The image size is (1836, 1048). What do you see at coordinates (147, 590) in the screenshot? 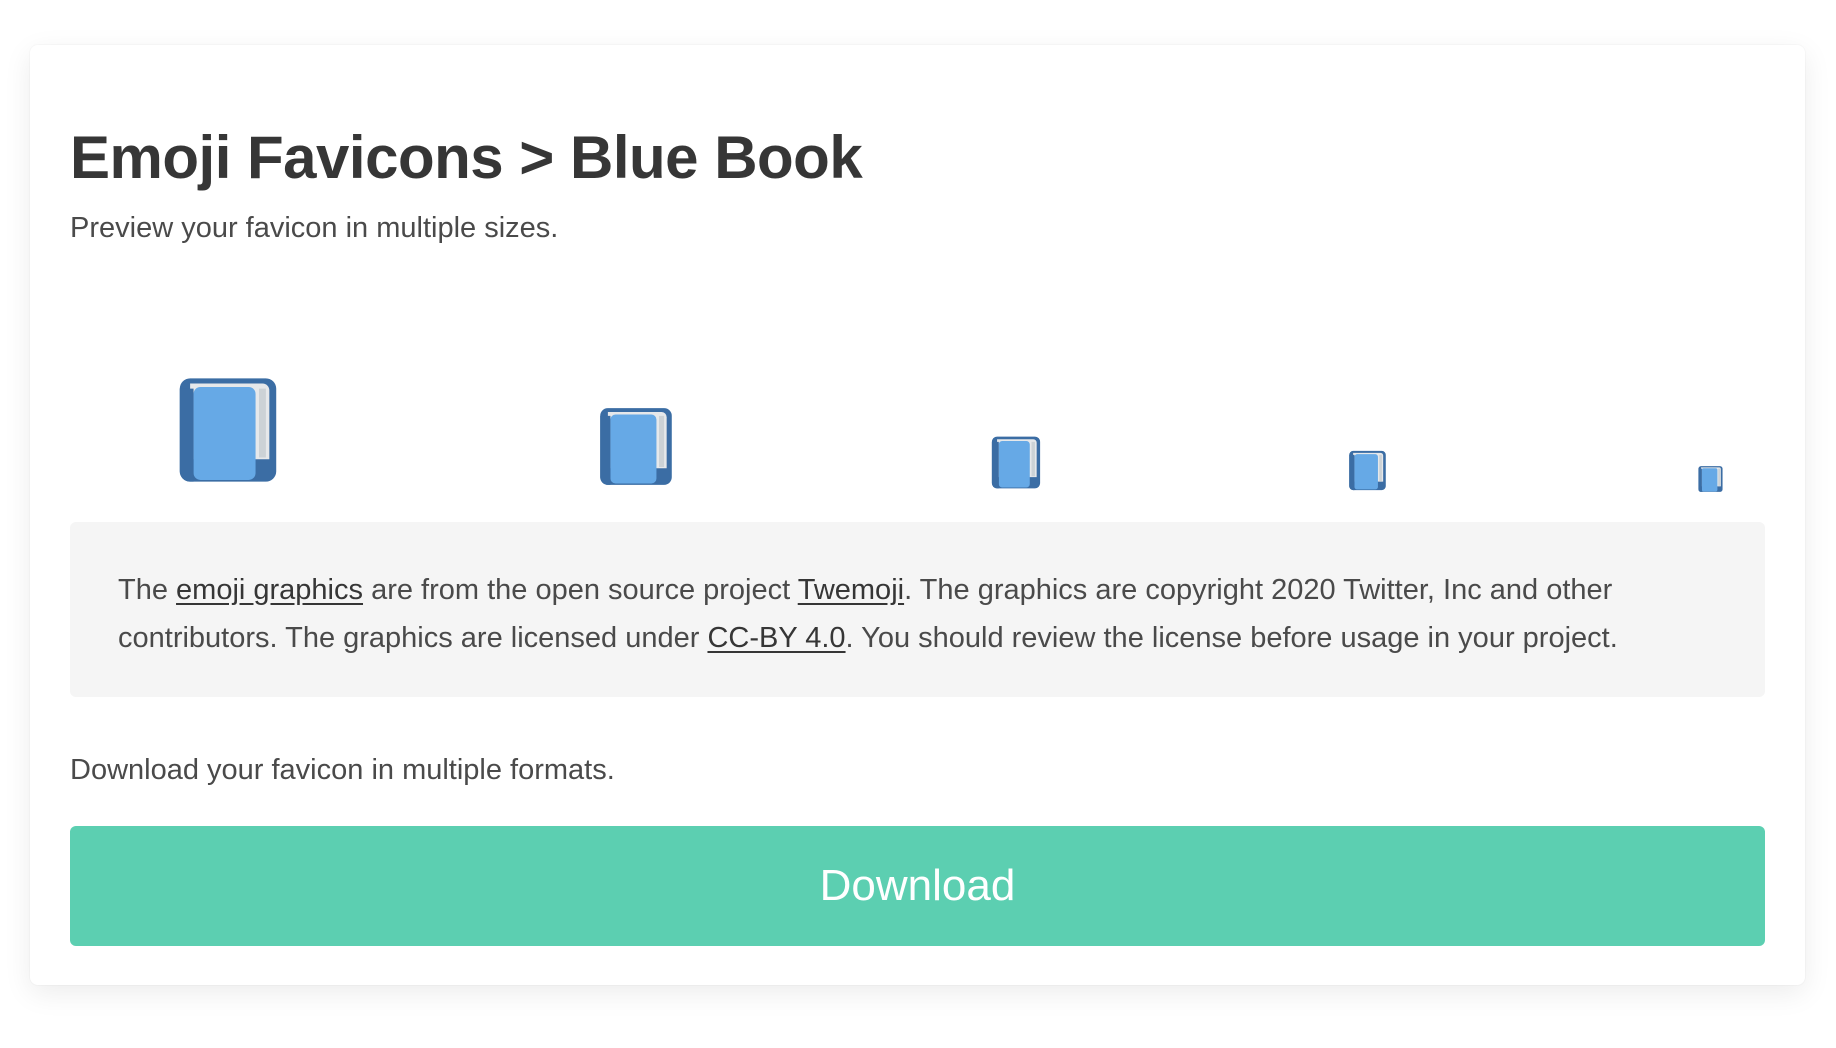
I see `notice-text: The` at bounding box center [147, 590].